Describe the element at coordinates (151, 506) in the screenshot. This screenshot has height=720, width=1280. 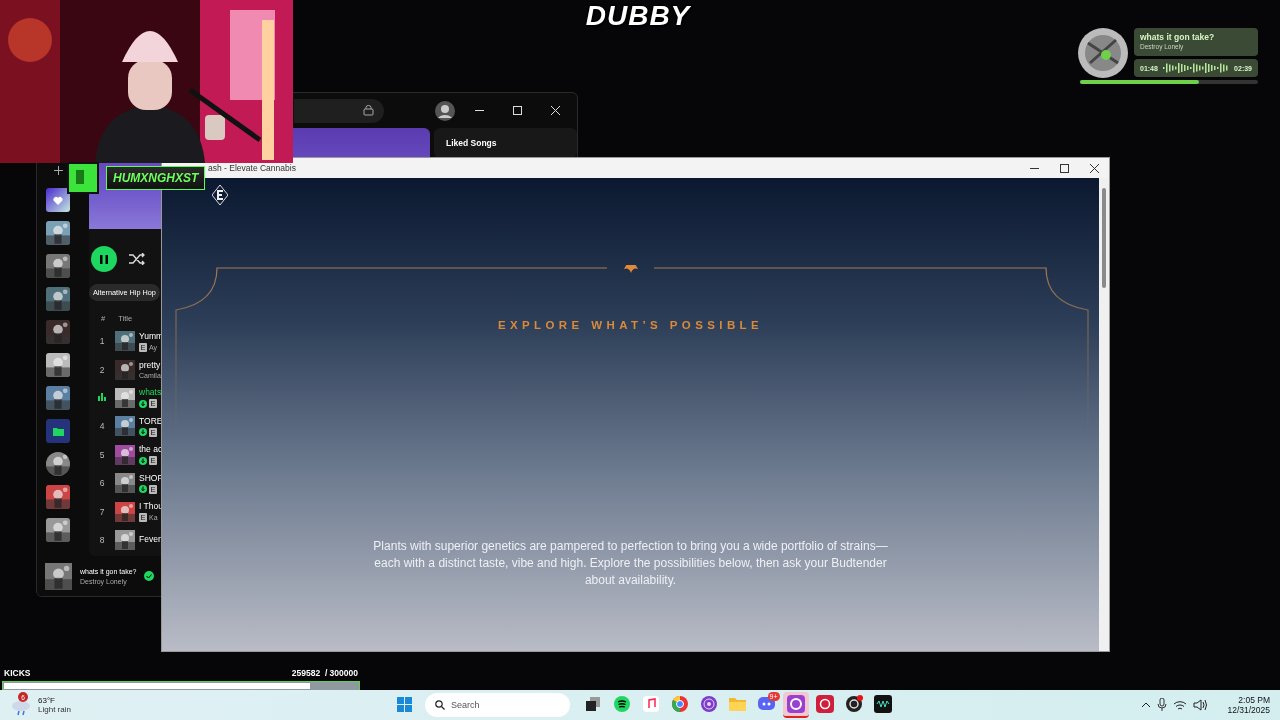
I see `track-title: I Thou` at that location.